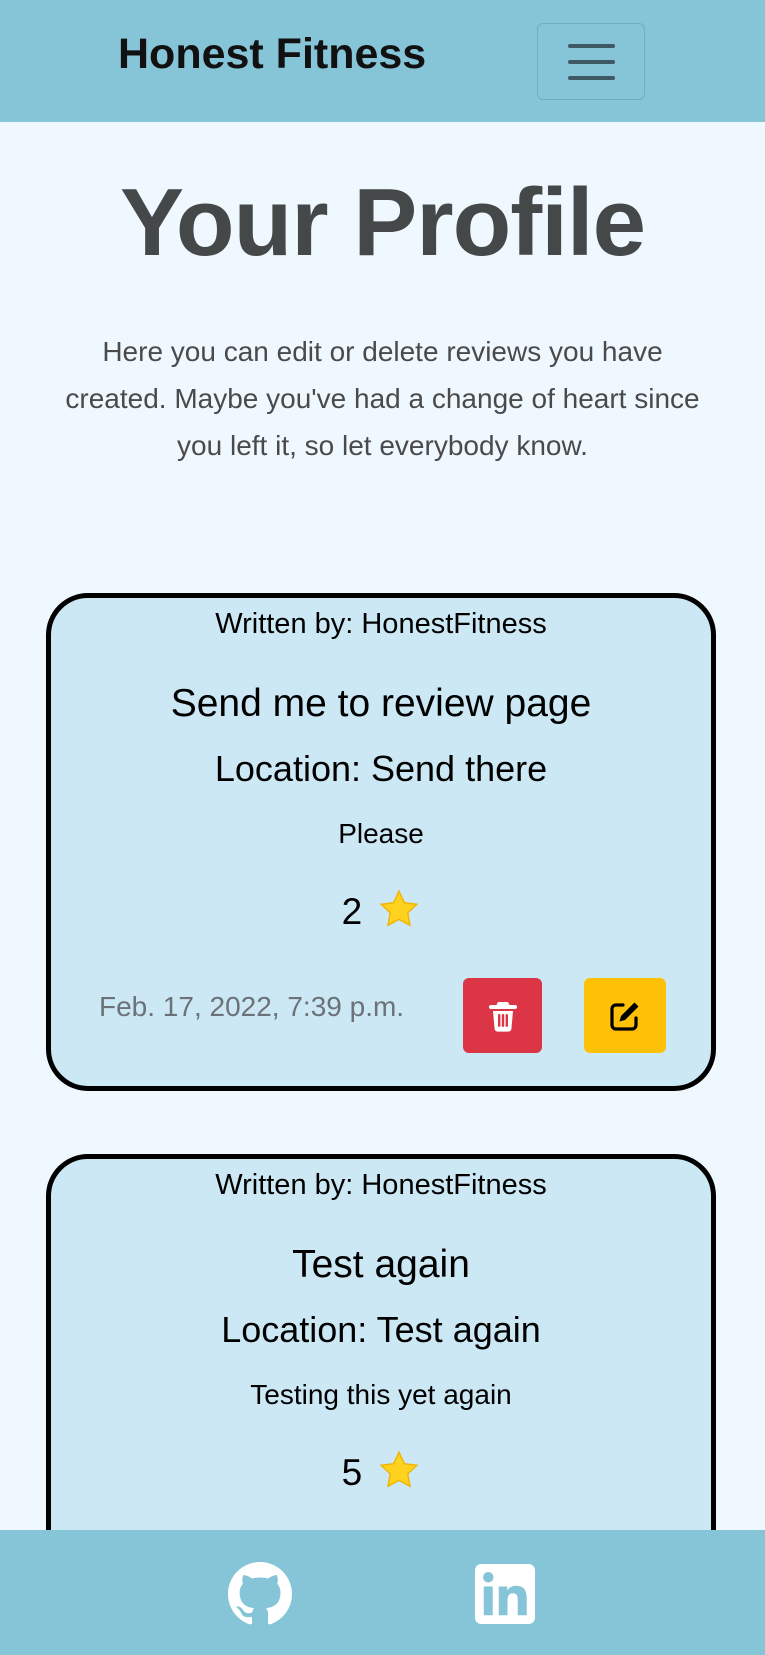  I want to click on github-link, so click(260, 1594).